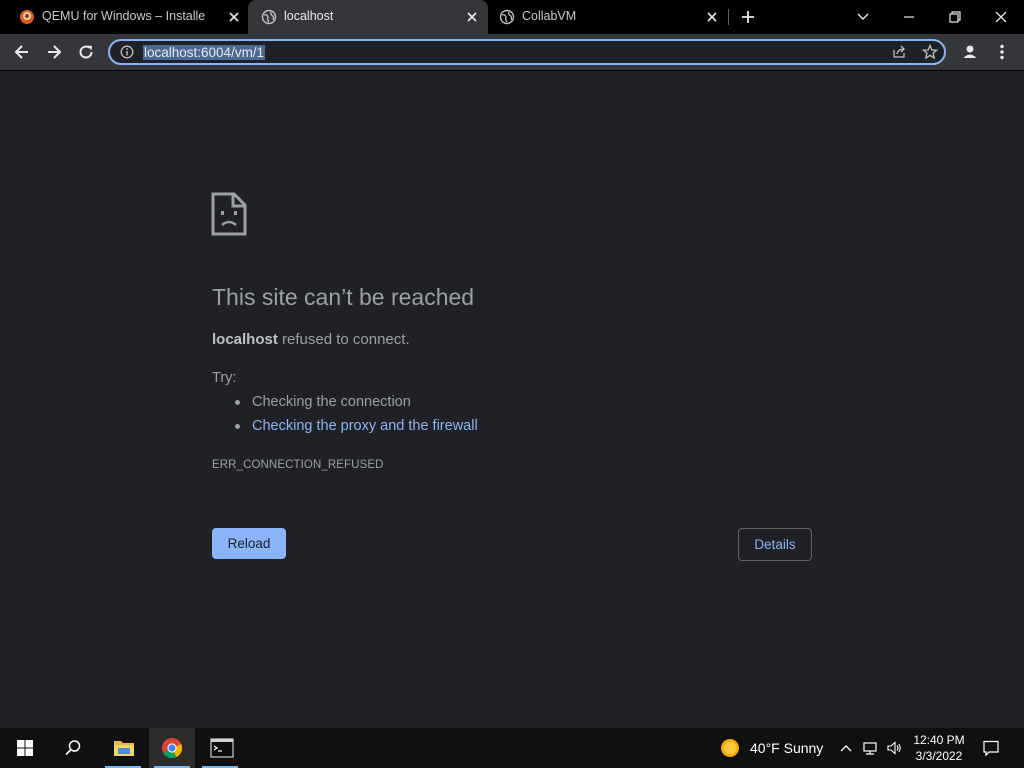  What do you see at coordinates (939, 740) in the screenshot?
I see `clock-time: 12:40 PM` at bounding box center [939, 740].